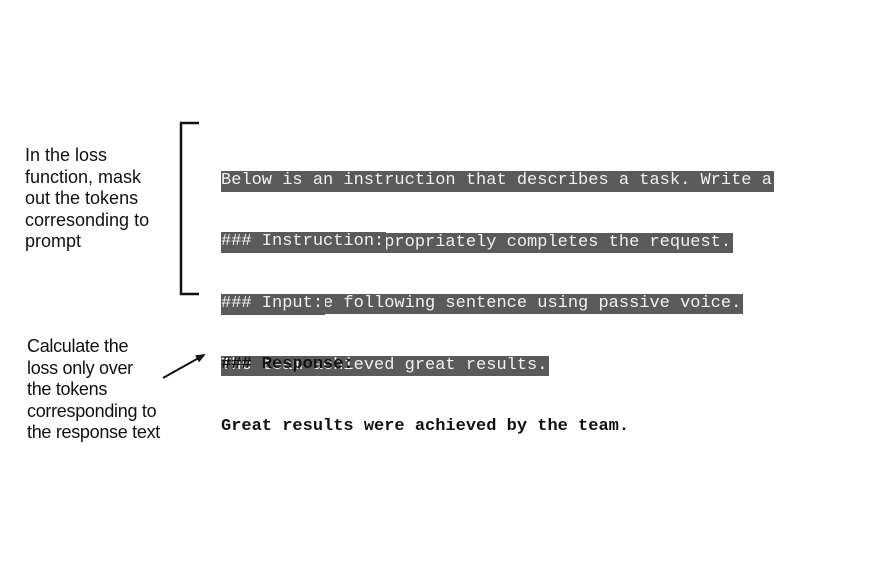  I want to click on prompt-bracket, so click(189, 208).